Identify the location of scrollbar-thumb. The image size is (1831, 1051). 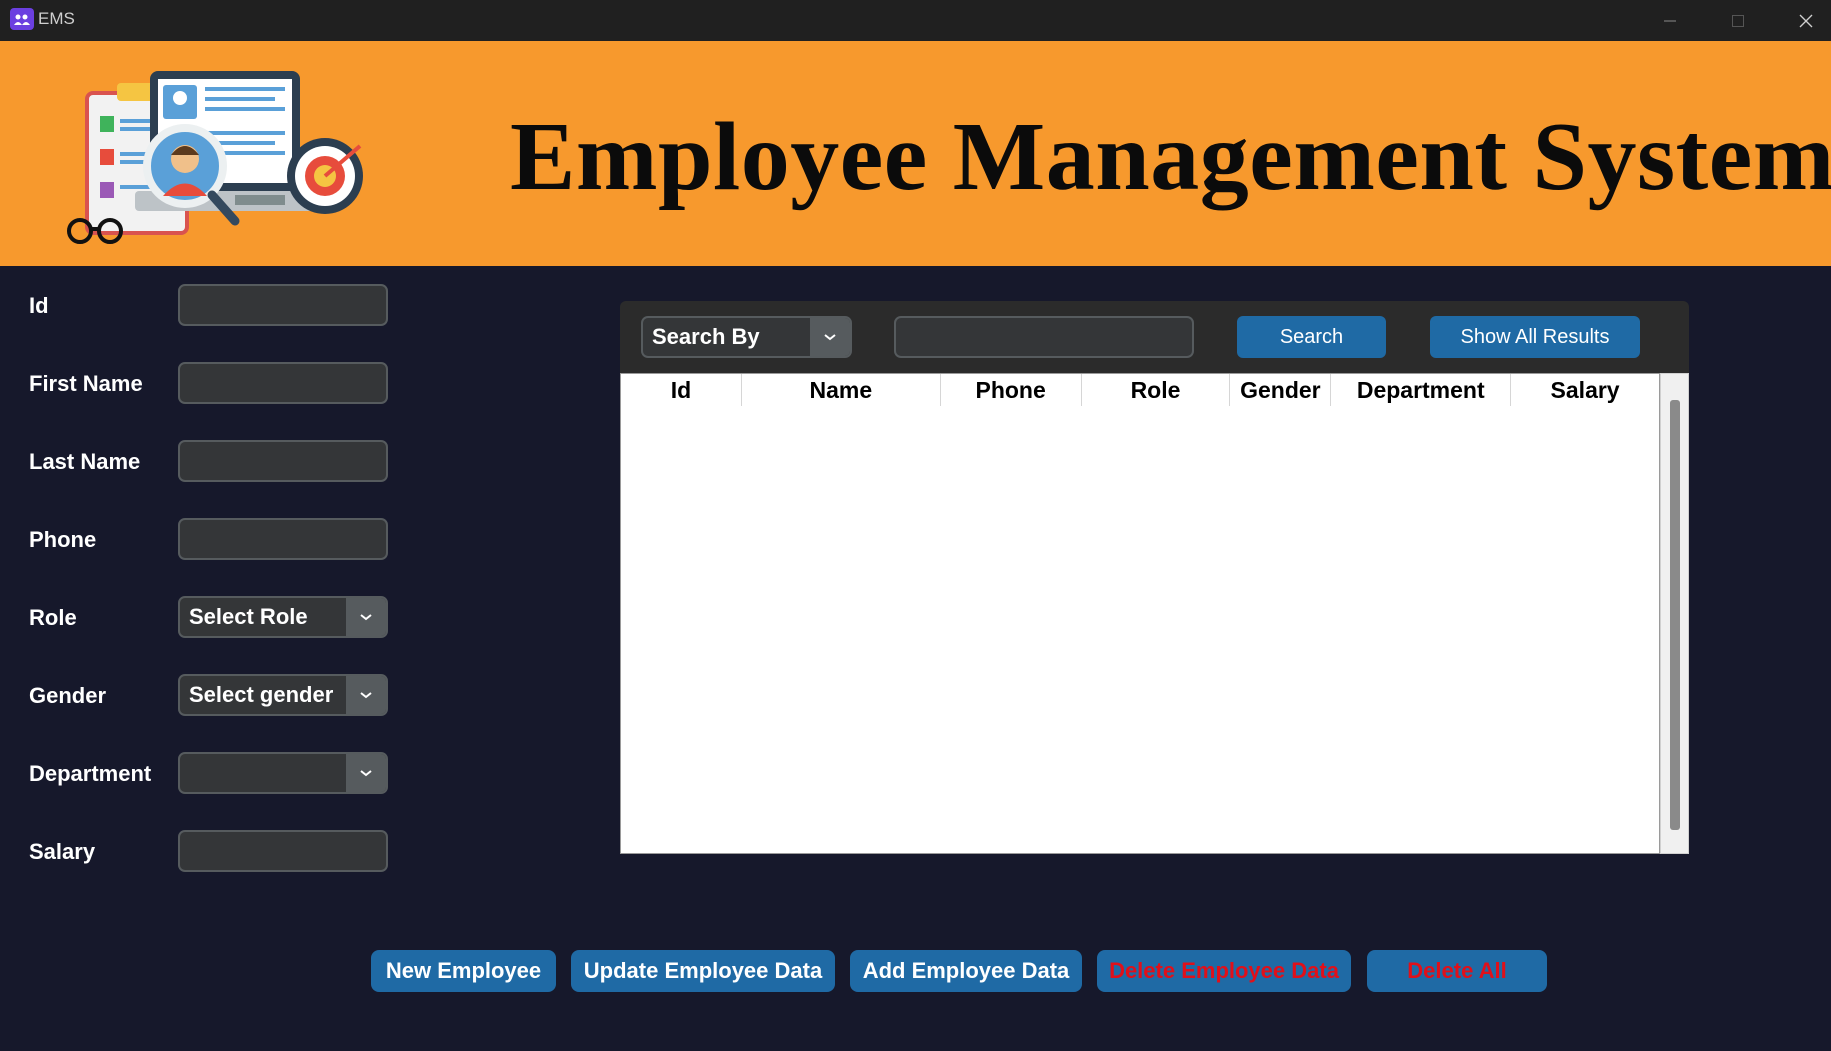
(1675, 615).